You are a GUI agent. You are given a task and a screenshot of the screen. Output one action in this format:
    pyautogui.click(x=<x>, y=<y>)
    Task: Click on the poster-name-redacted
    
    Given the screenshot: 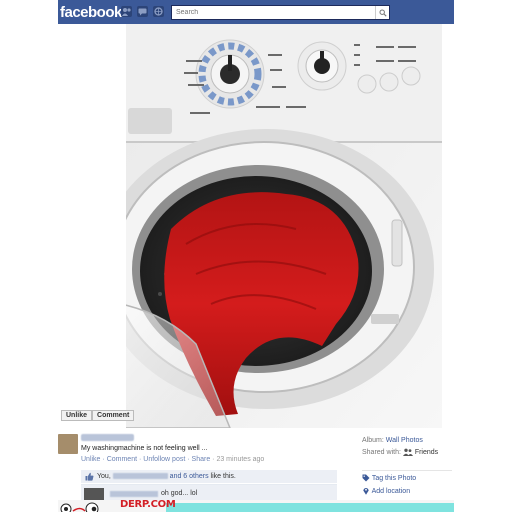 What is the action you would take?
    pyautogui.click(x=107, y=437)
    